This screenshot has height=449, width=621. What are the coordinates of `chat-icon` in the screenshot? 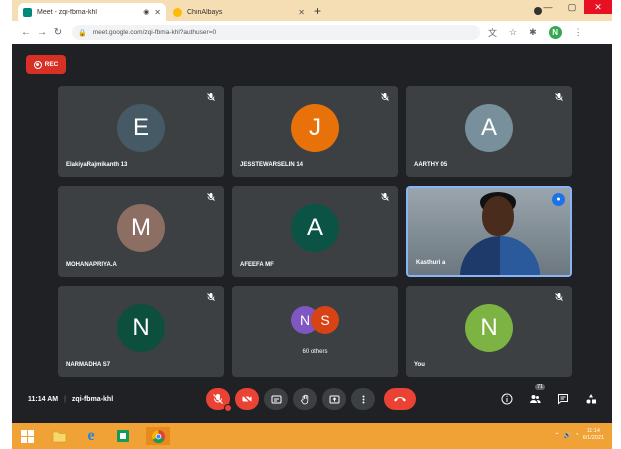 It's located at (563, 399).